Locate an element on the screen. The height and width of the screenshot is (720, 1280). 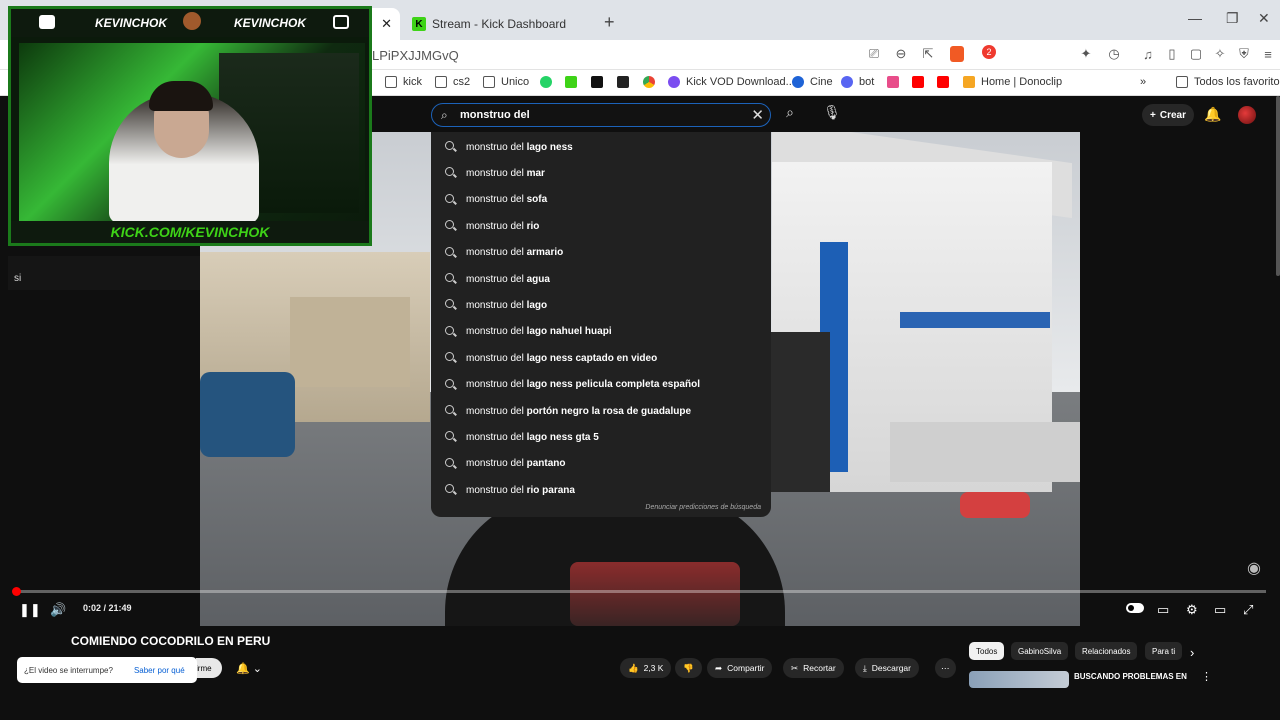
bookmark-unico: Unico is located at coordinates (506, 82).